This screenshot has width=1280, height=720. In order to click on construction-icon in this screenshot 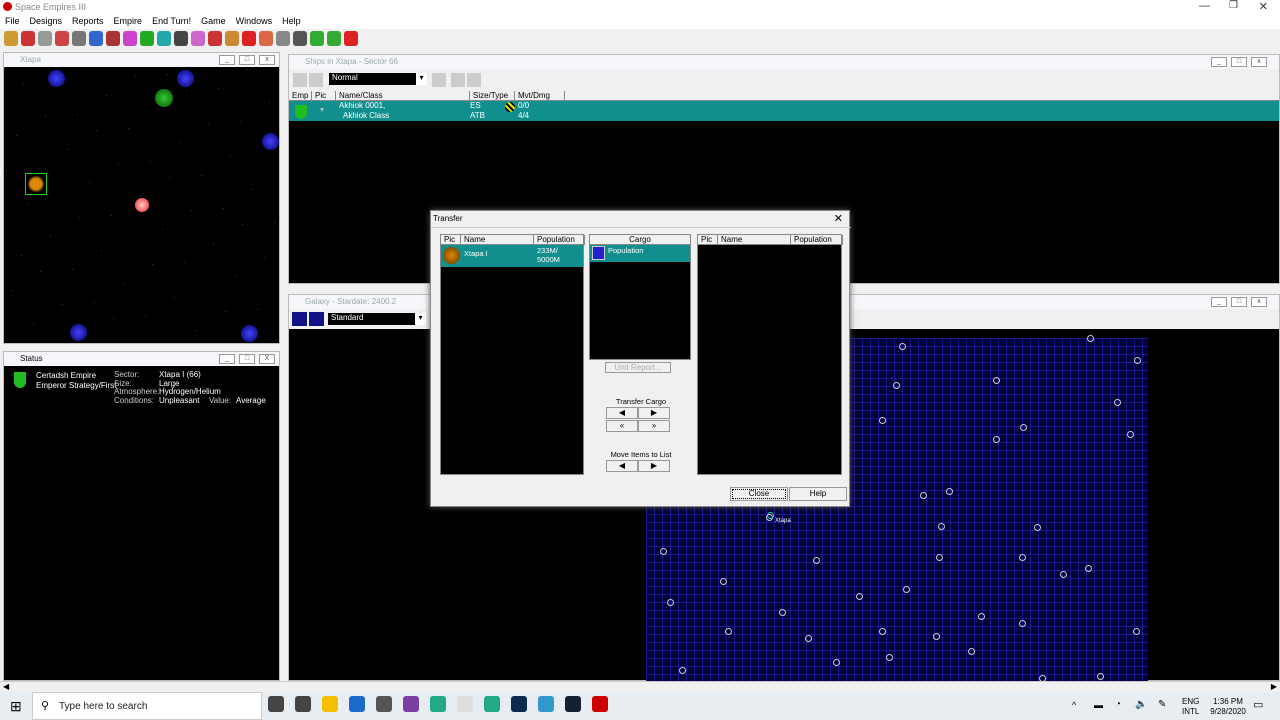, I will do `click(232, 38)`.